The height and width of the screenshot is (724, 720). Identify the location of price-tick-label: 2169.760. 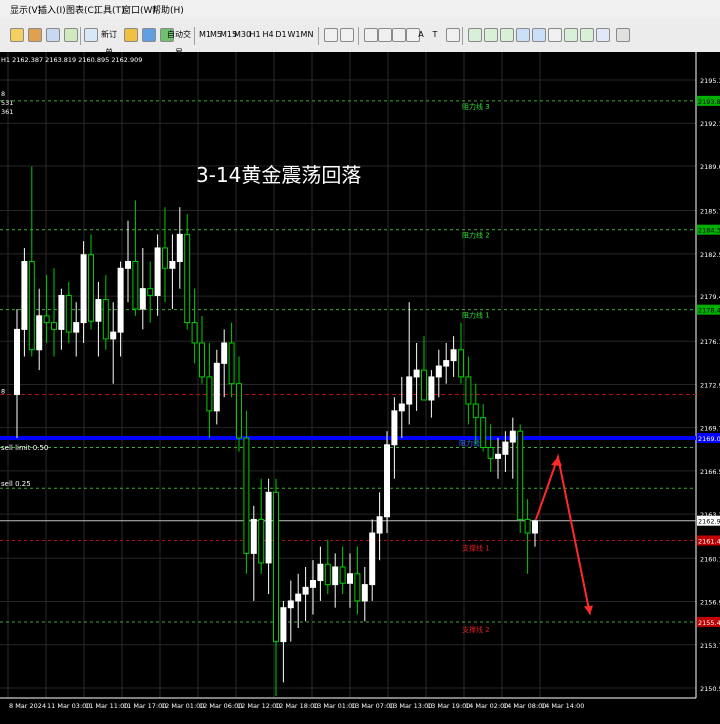
(710, 429).